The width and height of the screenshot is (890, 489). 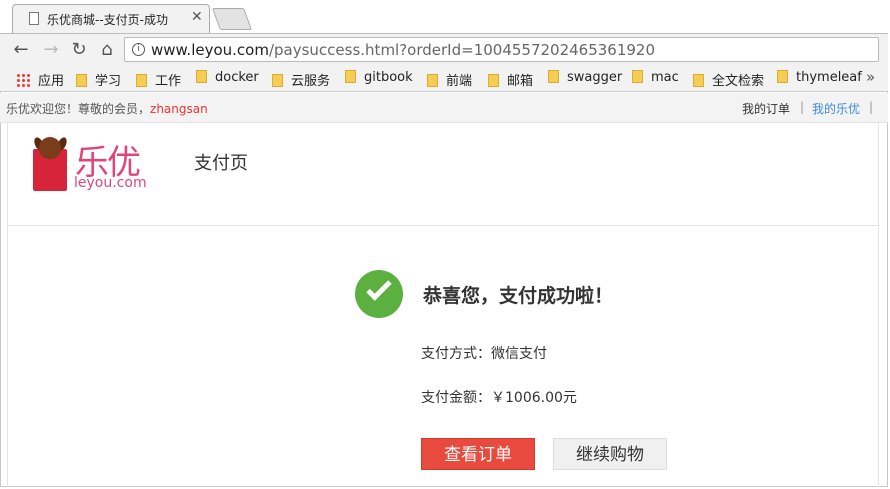 I want to click on bookmark-label: 邮箱, so click(x=520, y=81).